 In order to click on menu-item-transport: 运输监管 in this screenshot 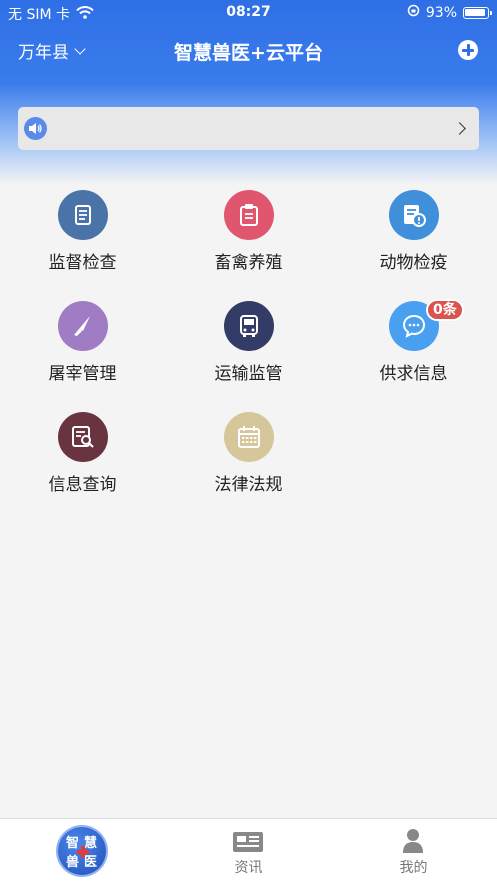, I will do `click(248, 351)`.